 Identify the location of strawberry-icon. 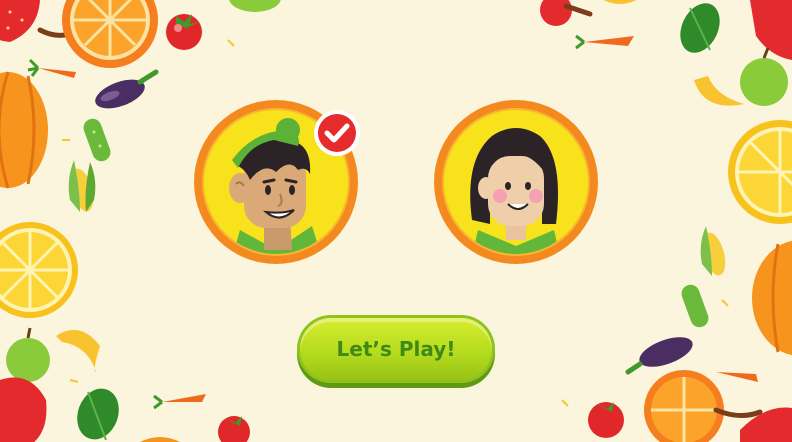
(36, 21).